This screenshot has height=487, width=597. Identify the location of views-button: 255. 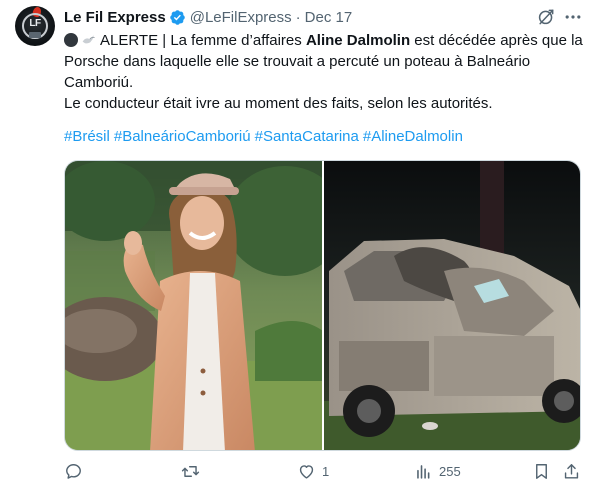
(437, 471).